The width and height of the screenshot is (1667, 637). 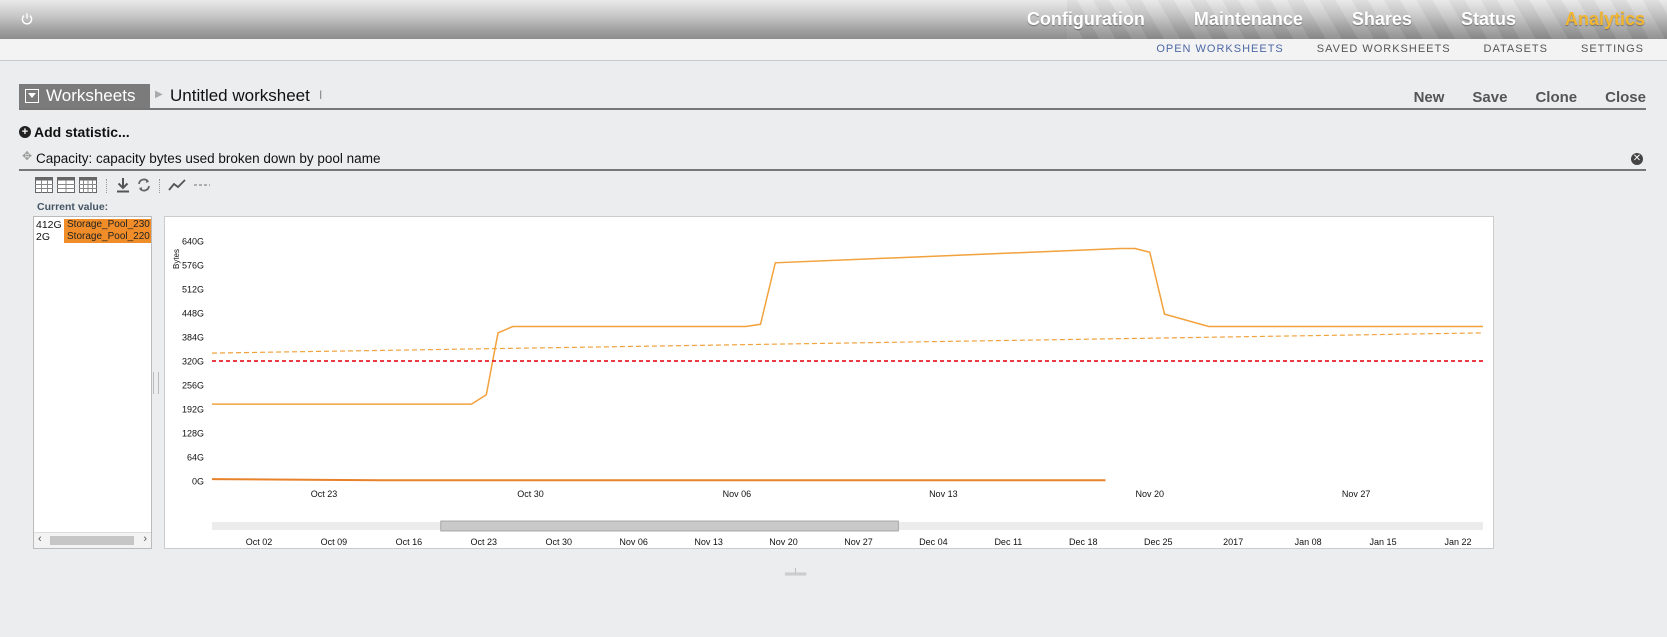 What do you see at coordinates (193, 410) in the screenshot?
I see `y-tick-label: 192G` at bounding box center [193, 410].